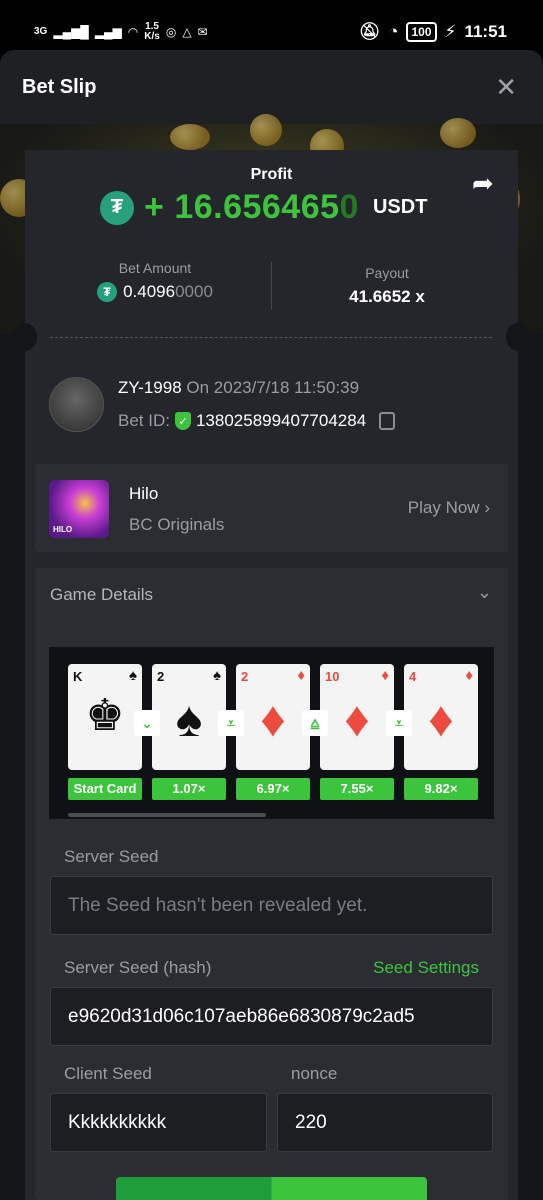 Image resolution: width=543 pixels, height=1200 pixels. I want to click on dashed-divider, so click(271, 337).